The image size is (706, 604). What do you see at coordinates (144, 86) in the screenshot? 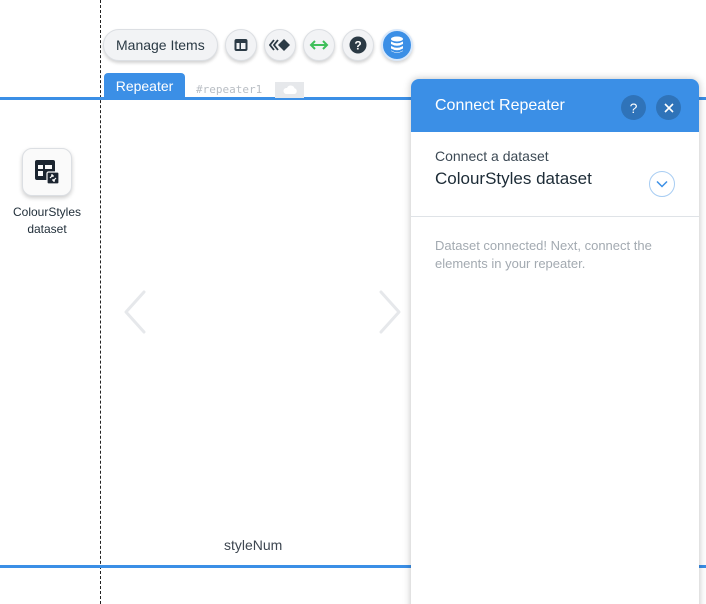
I see `repeater-tag: Repeater` at bounding box center [144, 86].